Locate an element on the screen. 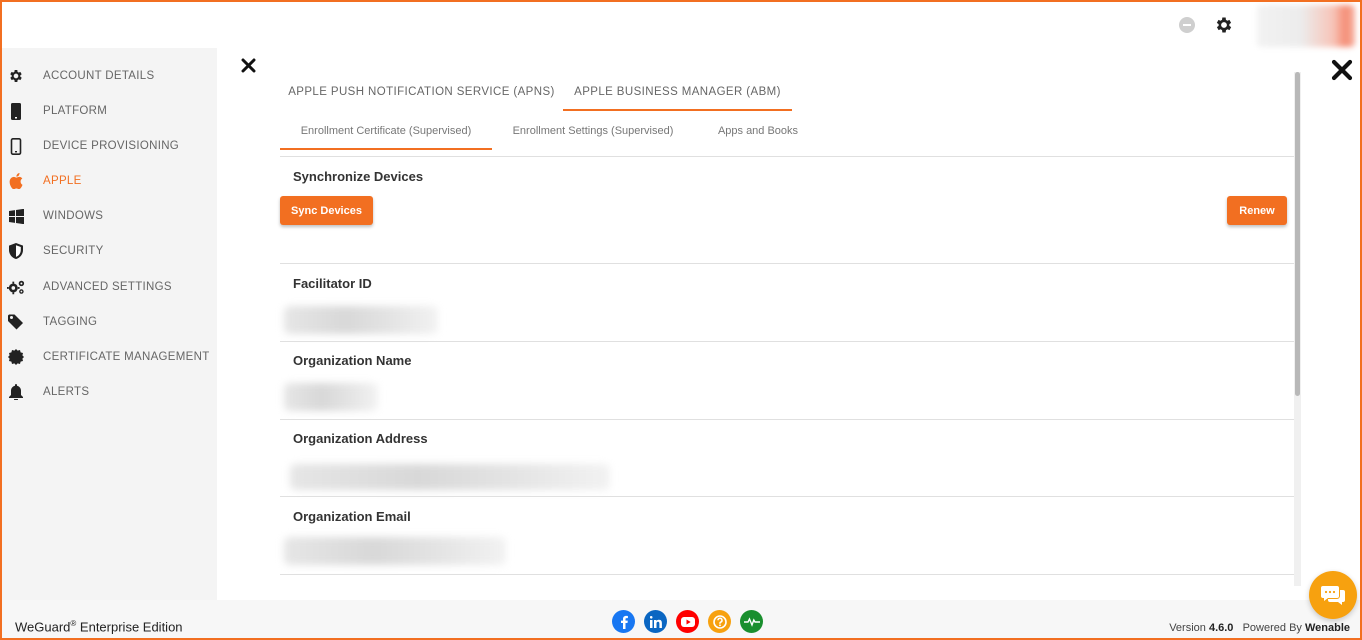 This screenshot has width=1362, height=640. youtube-icon is located at coordinates (687, 621).